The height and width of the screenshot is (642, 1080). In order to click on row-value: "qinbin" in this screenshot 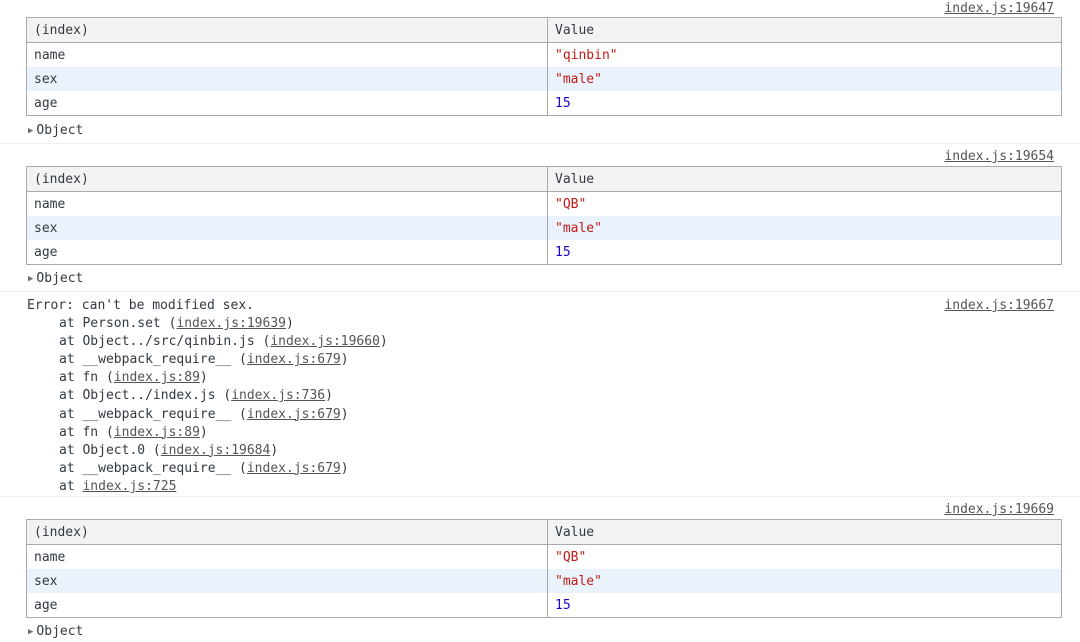, I will do `click(586, 55)`.